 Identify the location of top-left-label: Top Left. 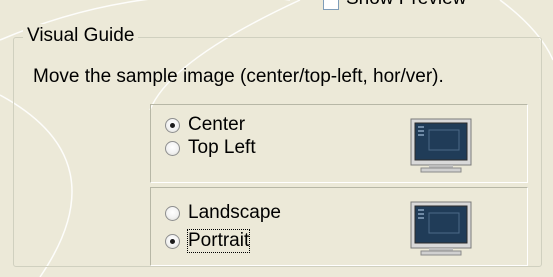
(222, 148).